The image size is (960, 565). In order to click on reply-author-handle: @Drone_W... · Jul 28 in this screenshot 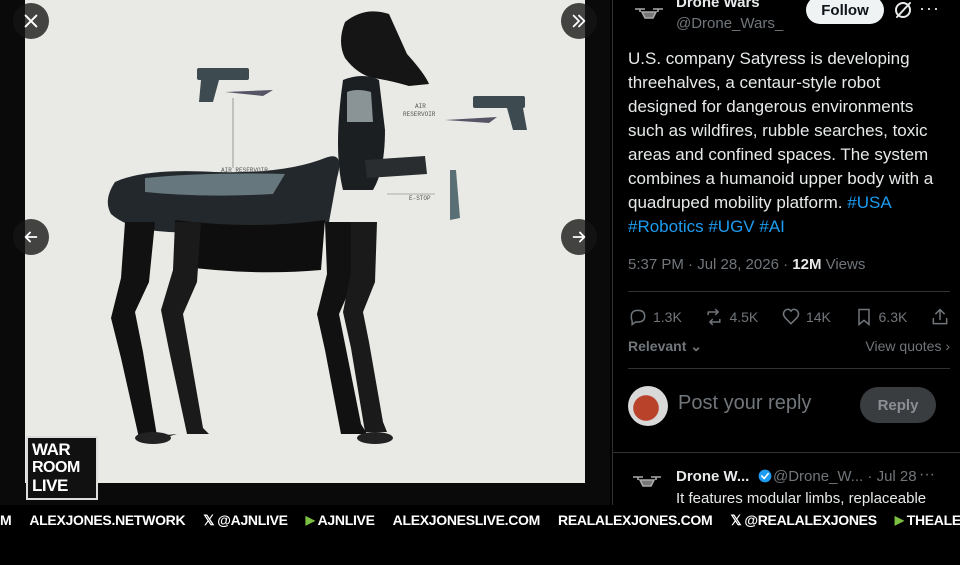, I will do `click(845, 476)`.